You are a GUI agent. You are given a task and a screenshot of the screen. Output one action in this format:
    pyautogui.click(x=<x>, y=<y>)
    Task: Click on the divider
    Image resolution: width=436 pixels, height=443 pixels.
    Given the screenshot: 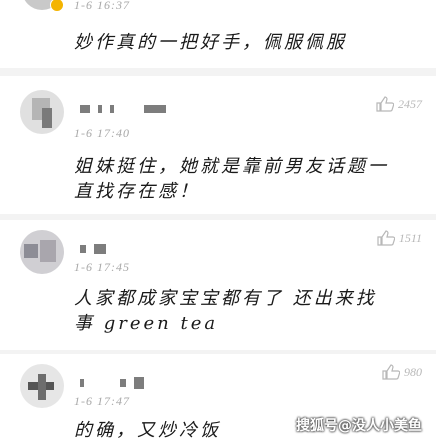 What is the action you would take?
    pyautogui.click(x=218, y=72)
    